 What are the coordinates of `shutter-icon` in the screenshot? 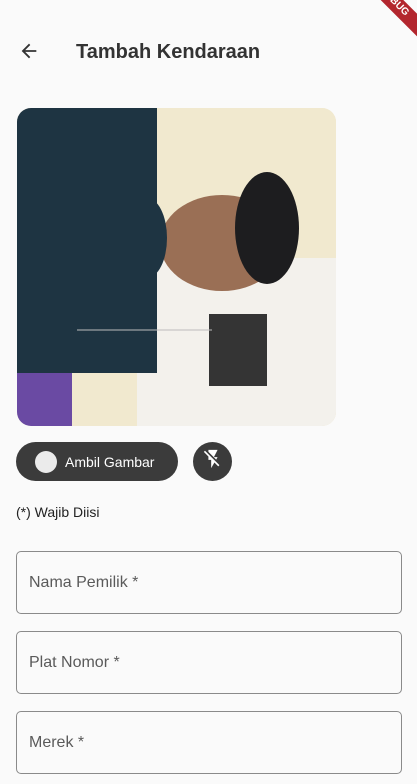 It's located at (46, 461).